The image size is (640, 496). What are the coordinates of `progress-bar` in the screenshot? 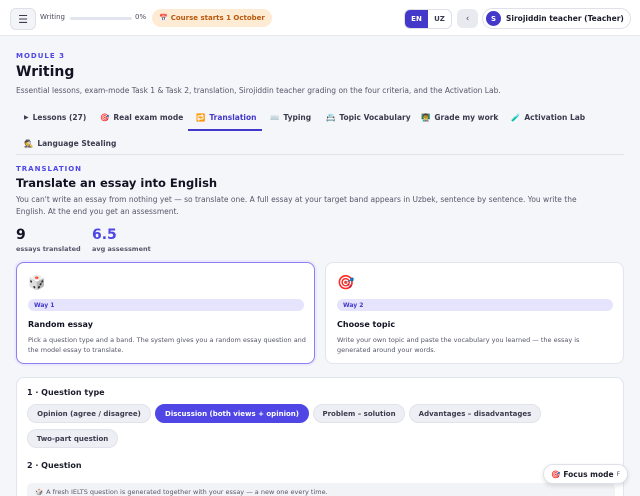 It's located at (101, 18).